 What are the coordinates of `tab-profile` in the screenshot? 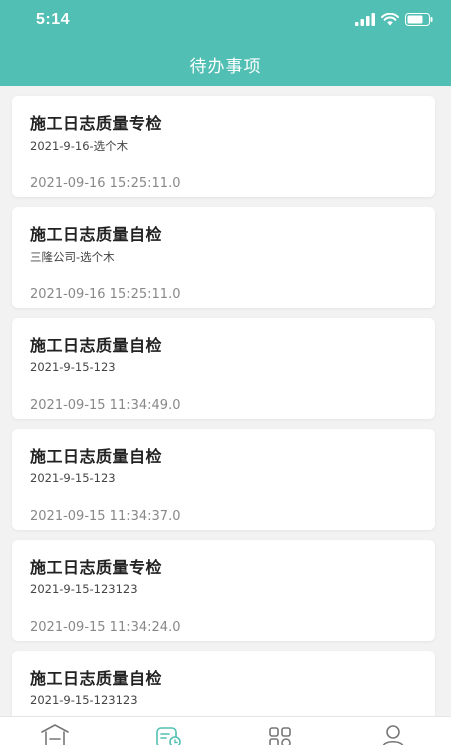 It's located at (393, 734).